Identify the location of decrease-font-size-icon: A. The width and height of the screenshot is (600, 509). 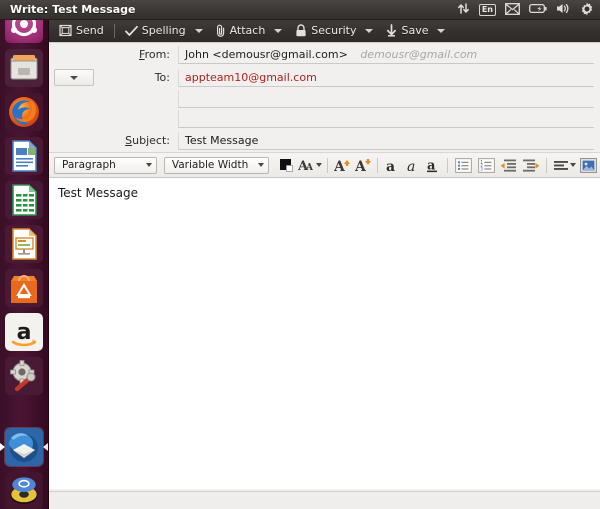
(362, 165).